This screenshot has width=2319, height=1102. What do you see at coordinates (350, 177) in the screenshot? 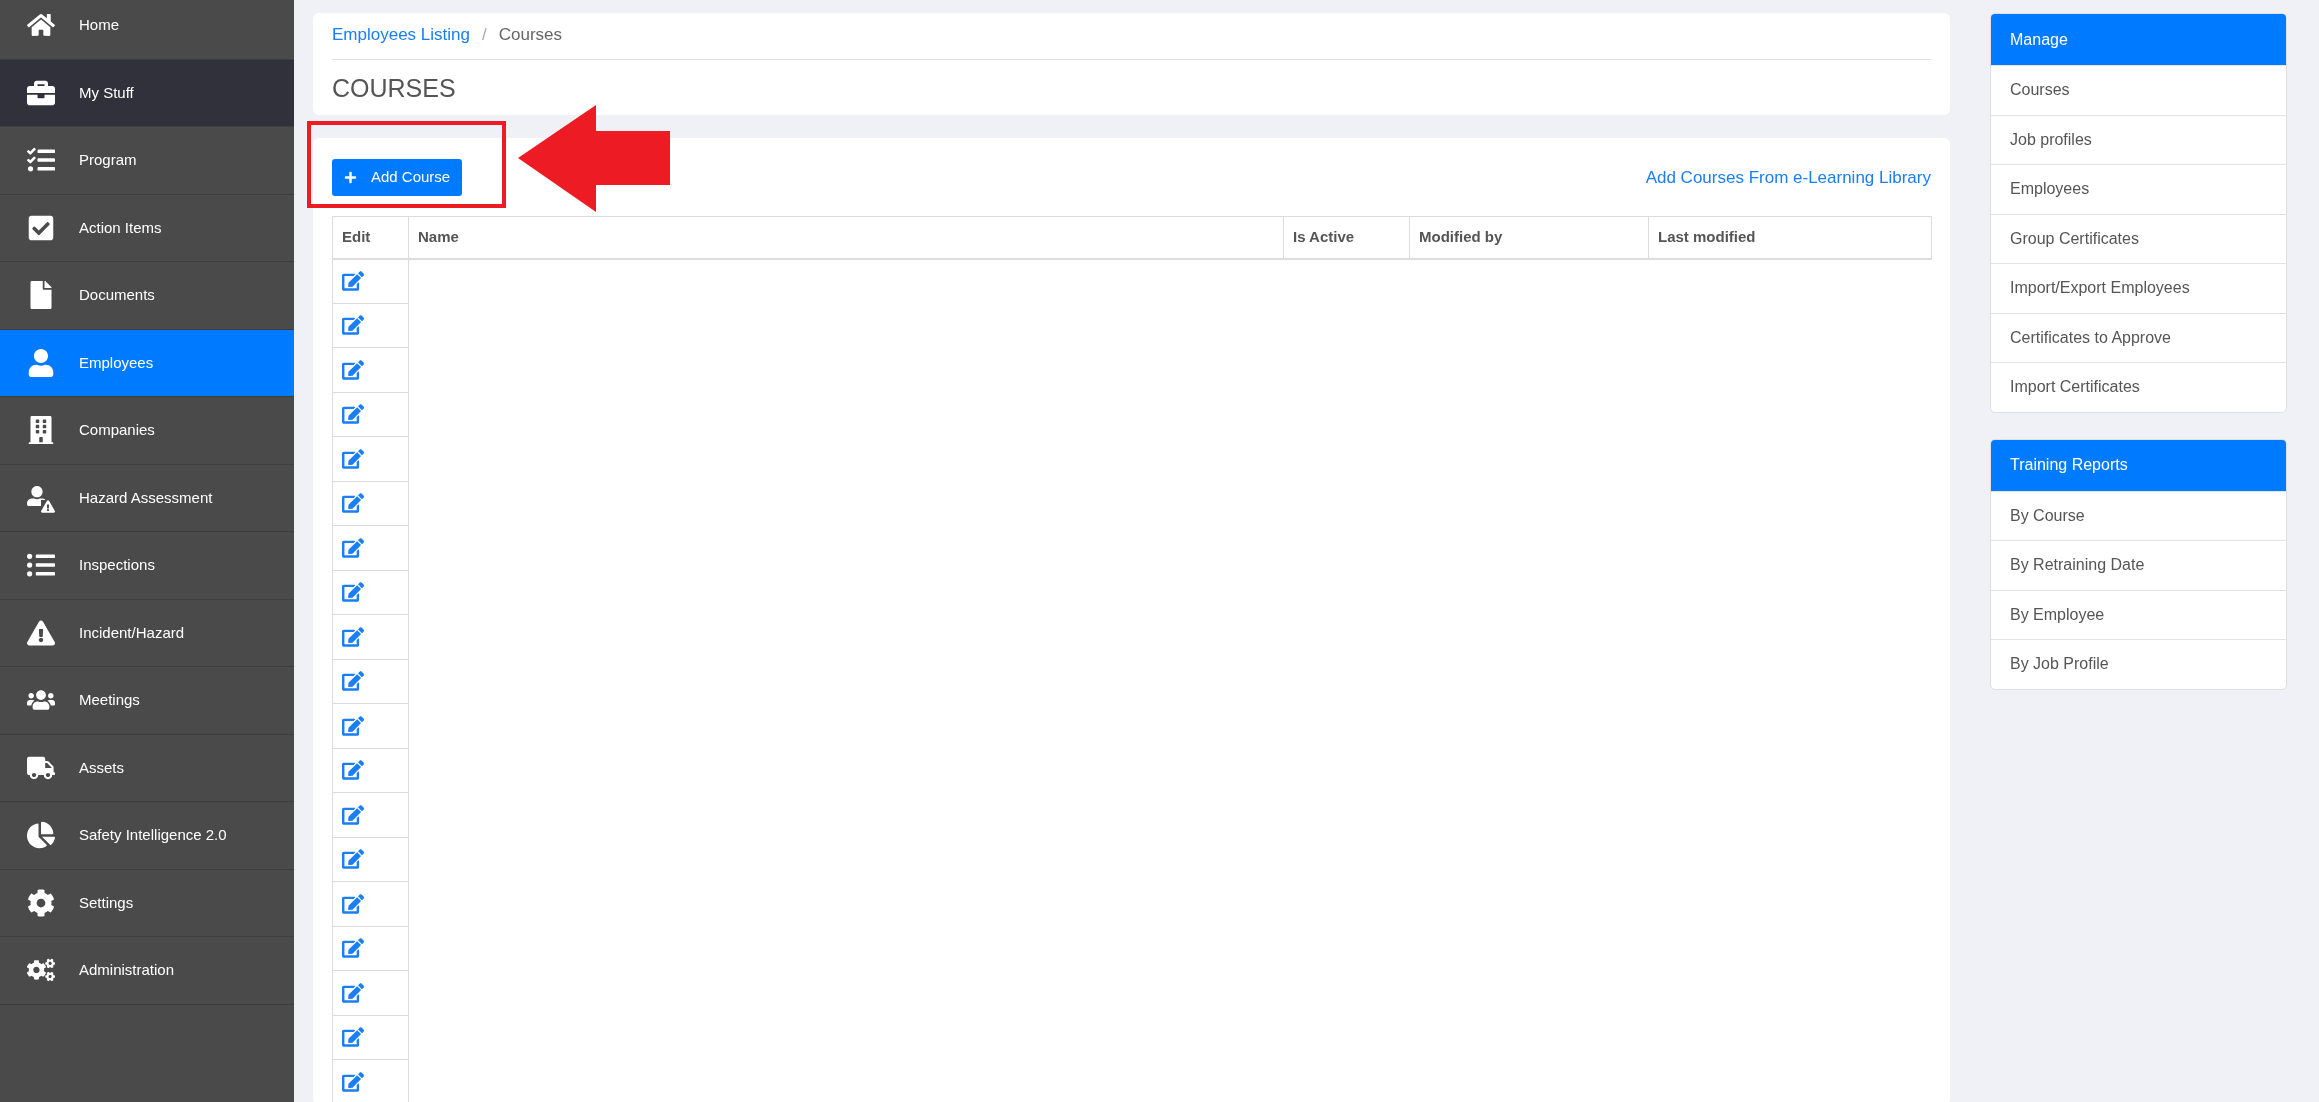
I see `plus-icon` at bounding box center [350, 177].